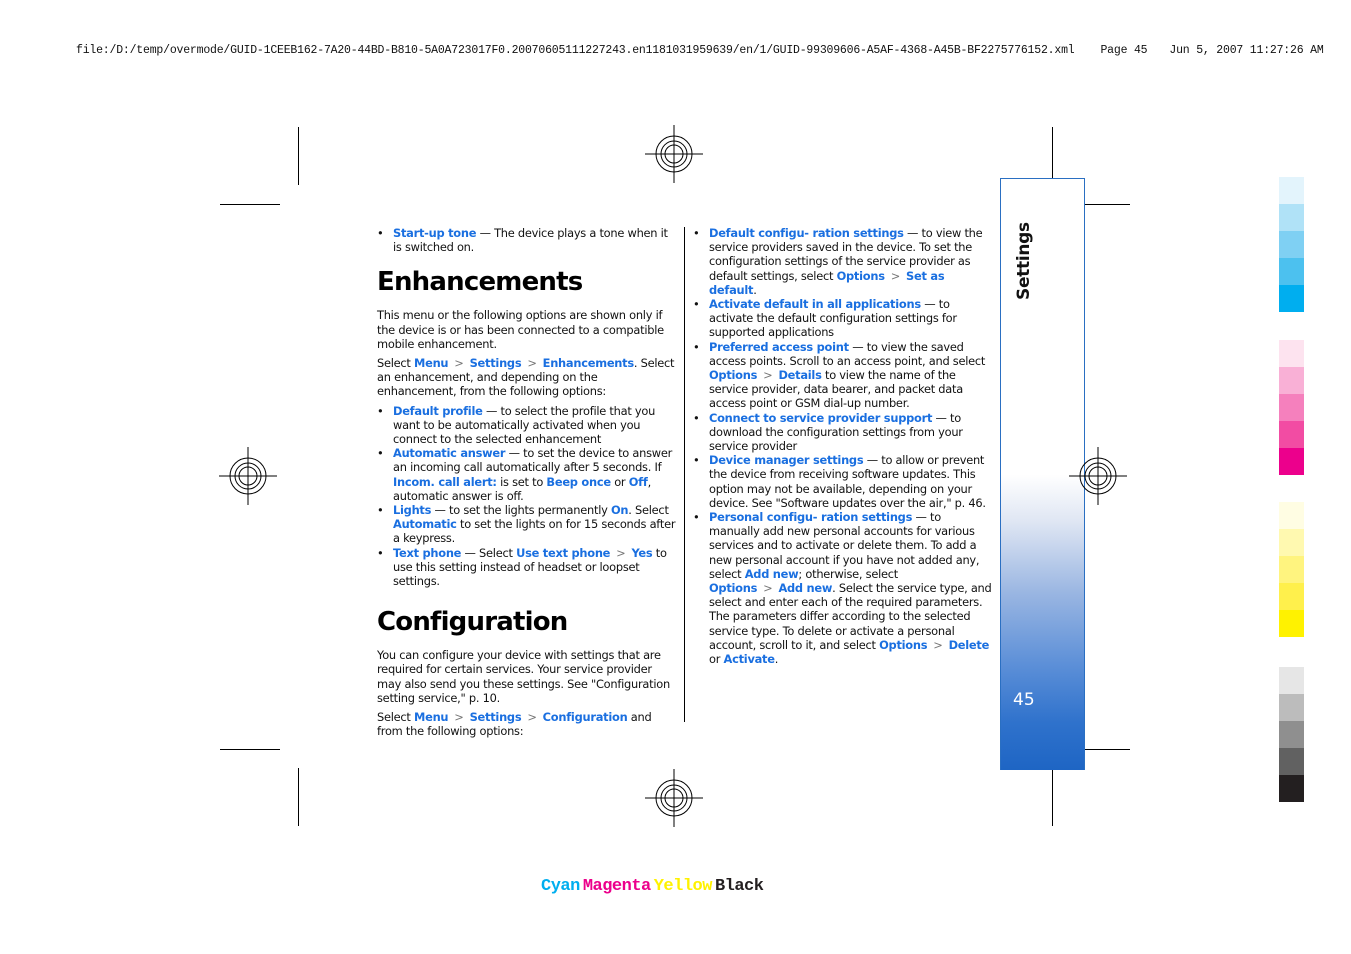 The width and height of the screenshot is (1351, 954). I want to click on page-label: Page 45, so click(1124, 50).